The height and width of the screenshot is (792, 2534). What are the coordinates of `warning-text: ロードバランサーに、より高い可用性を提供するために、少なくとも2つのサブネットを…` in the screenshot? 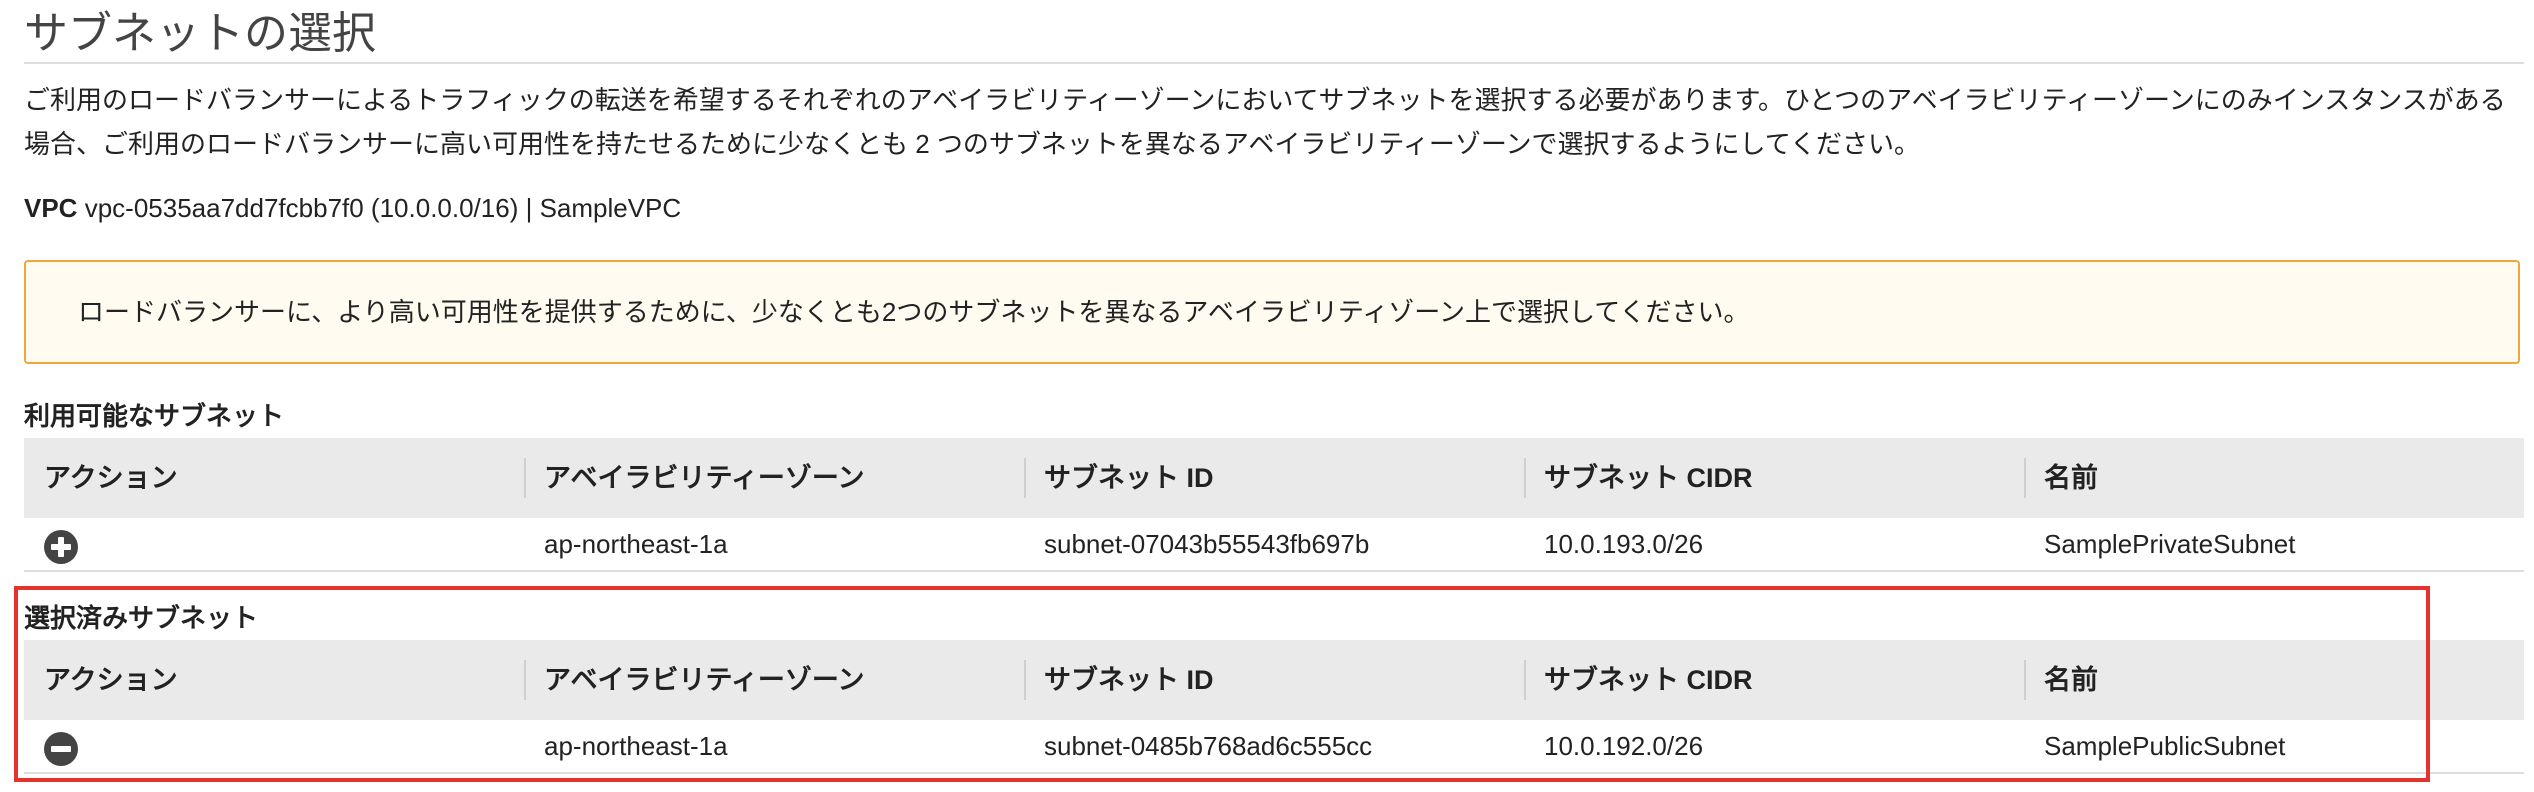 It's located at (914, 312).